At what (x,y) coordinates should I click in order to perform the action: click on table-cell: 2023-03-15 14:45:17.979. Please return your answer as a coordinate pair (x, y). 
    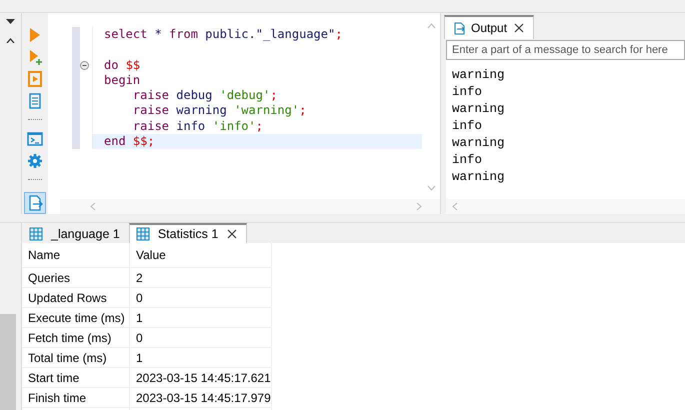
    Looking at the image, I should click on (201, 398).